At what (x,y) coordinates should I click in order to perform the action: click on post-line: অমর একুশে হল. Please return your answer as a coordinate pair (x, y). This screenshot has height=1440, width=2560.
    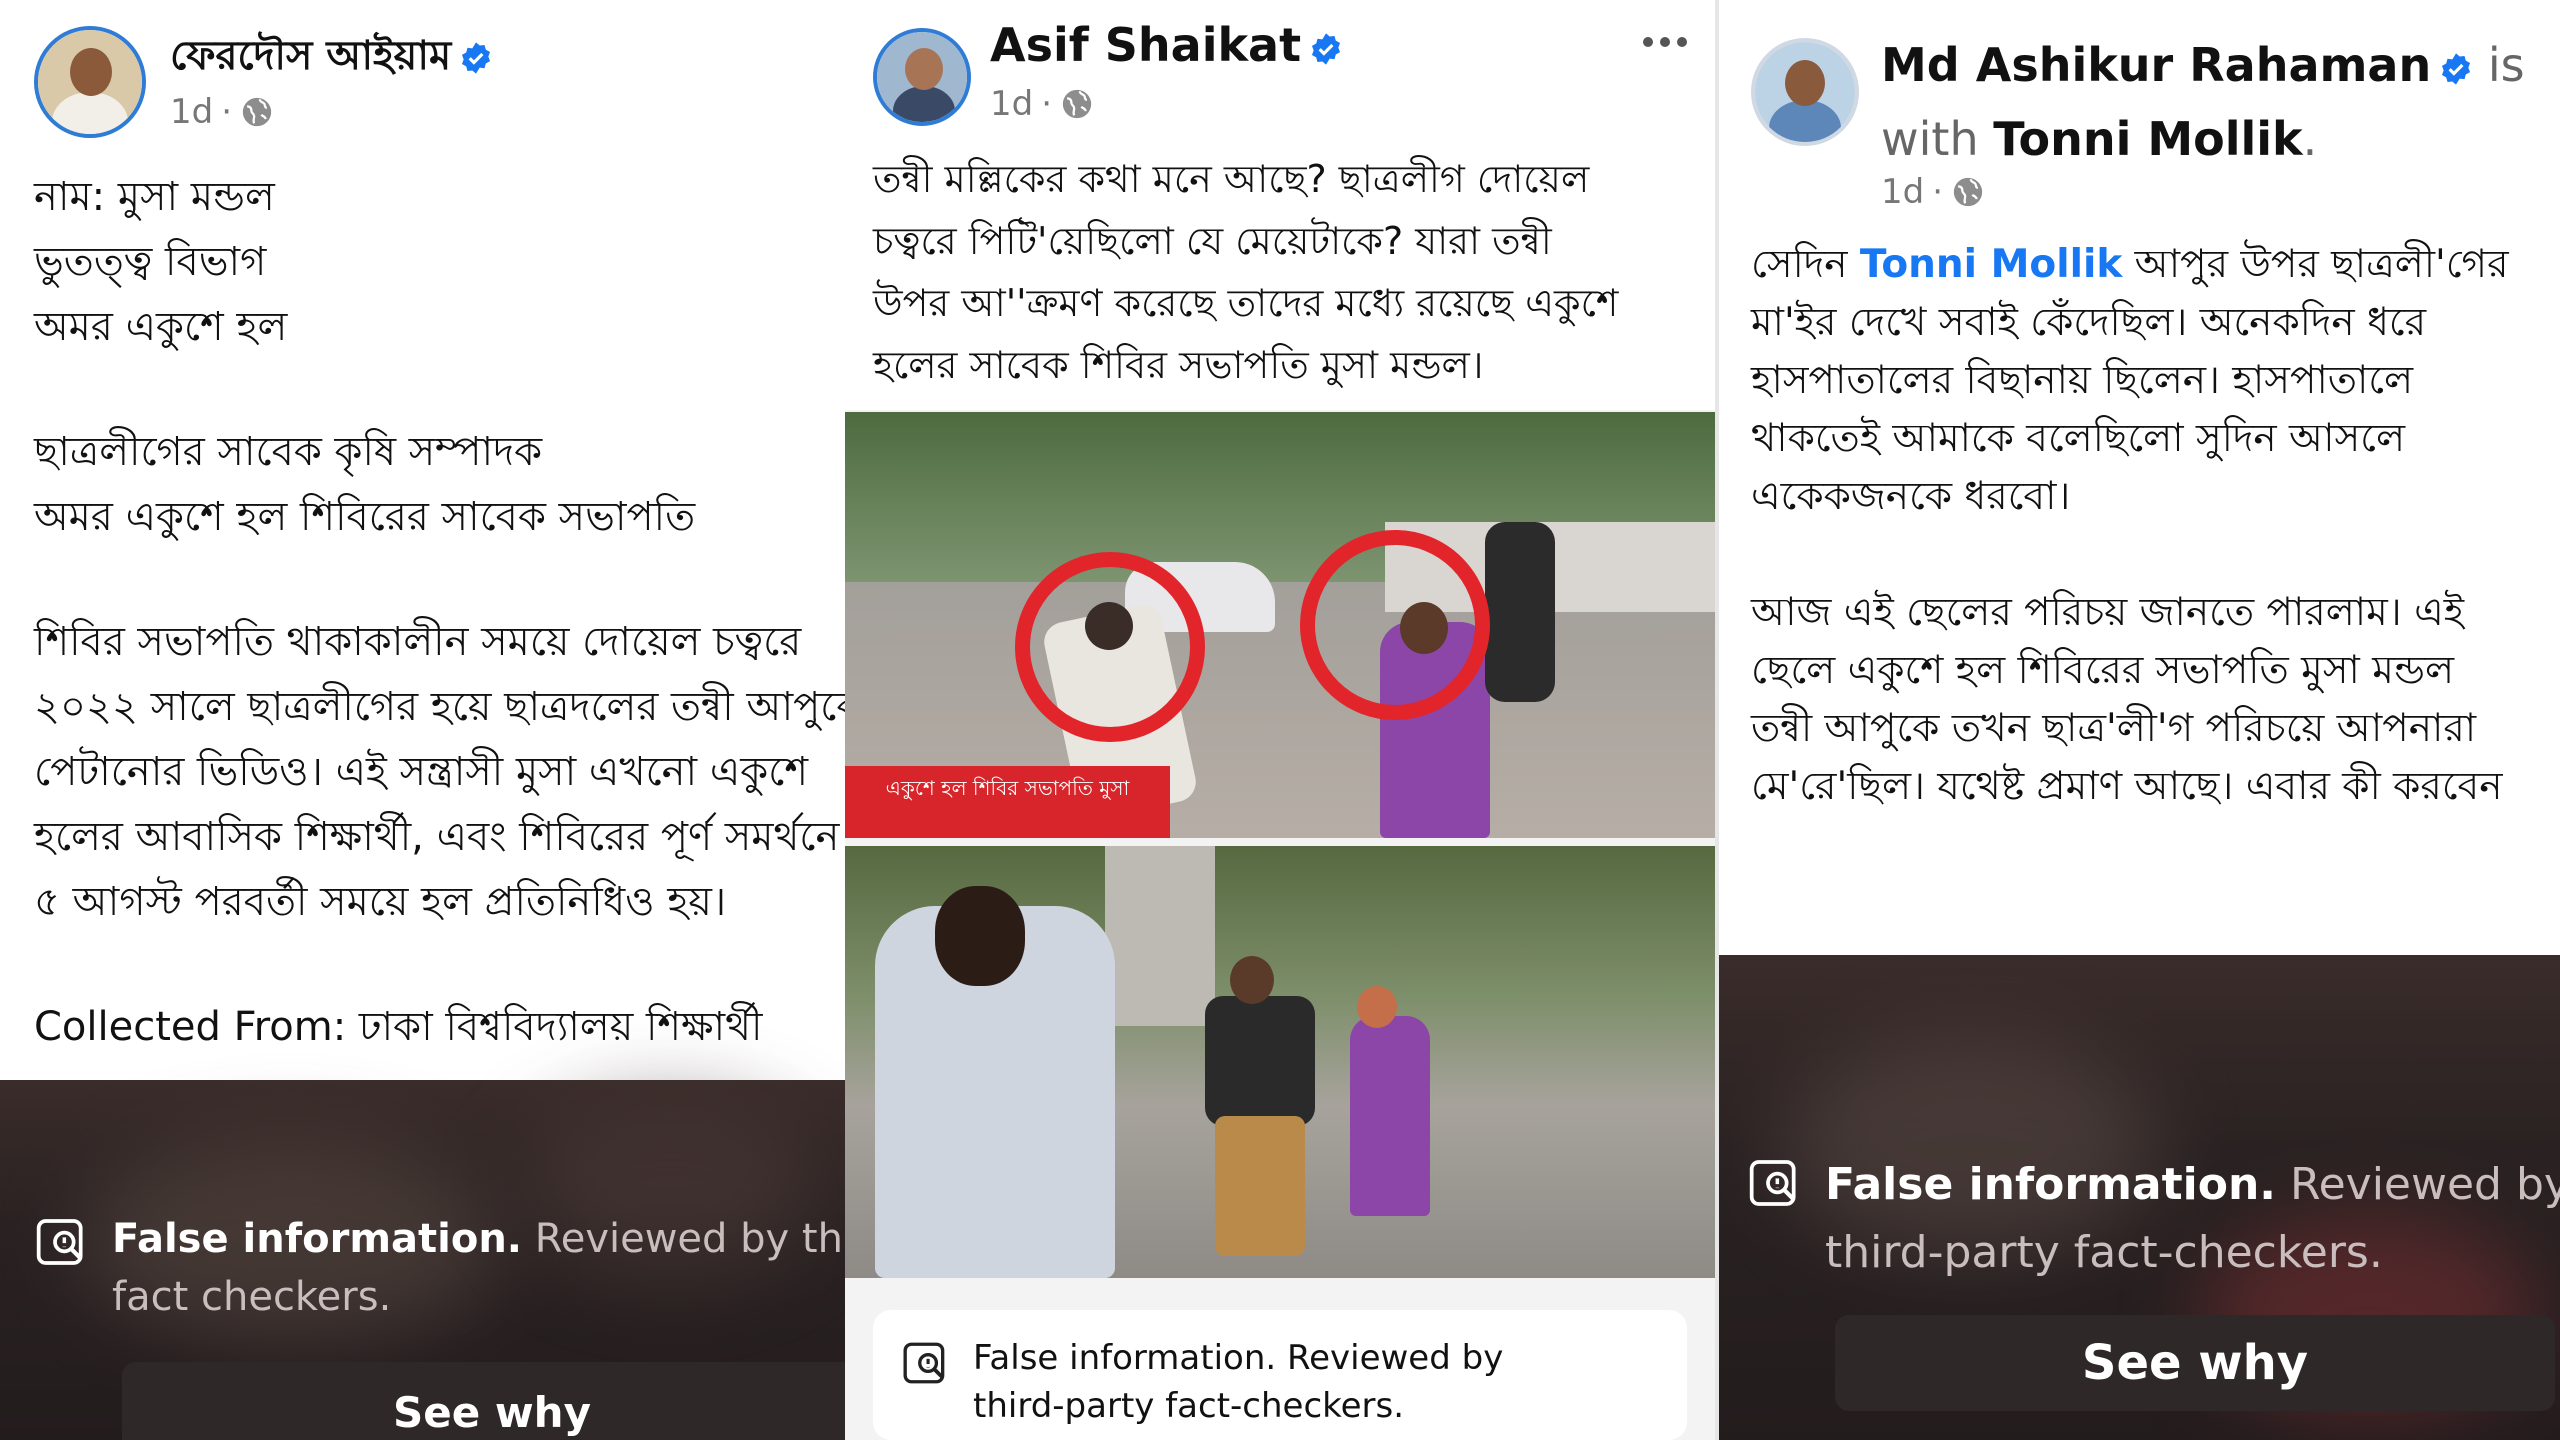
    Looking at the image, I should click on (161, 327).